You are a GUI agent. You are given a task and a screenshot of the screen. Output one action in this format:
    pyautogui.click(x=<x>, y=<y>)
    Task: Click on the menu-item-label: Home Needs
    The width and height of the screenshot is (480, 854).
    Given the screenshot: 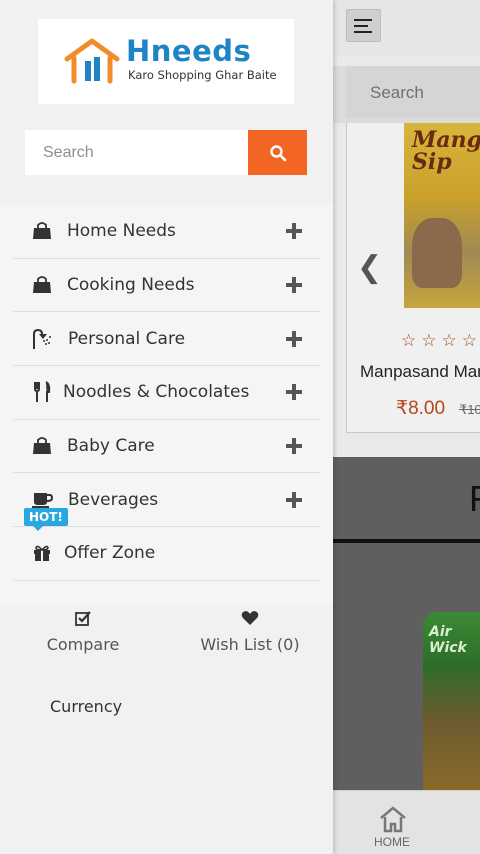 What is the action you would take?
    pyautogui.click(x=121, y=231)
    